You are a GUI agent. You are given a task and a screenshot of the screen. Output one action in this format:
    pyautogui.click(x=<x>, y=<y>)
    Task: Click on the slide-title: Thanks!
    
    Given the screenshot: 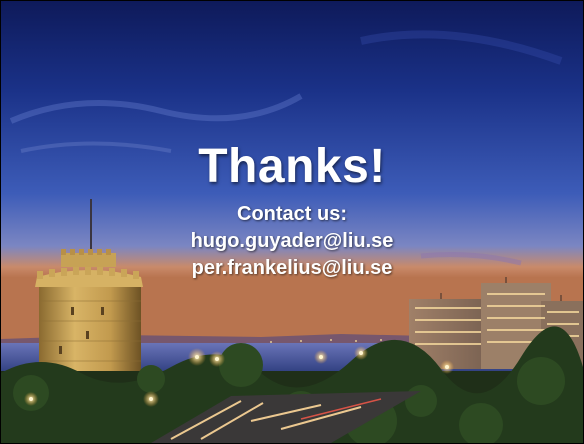 What is the action you would take?
    pyautogui.click(x=292, y=166)
    